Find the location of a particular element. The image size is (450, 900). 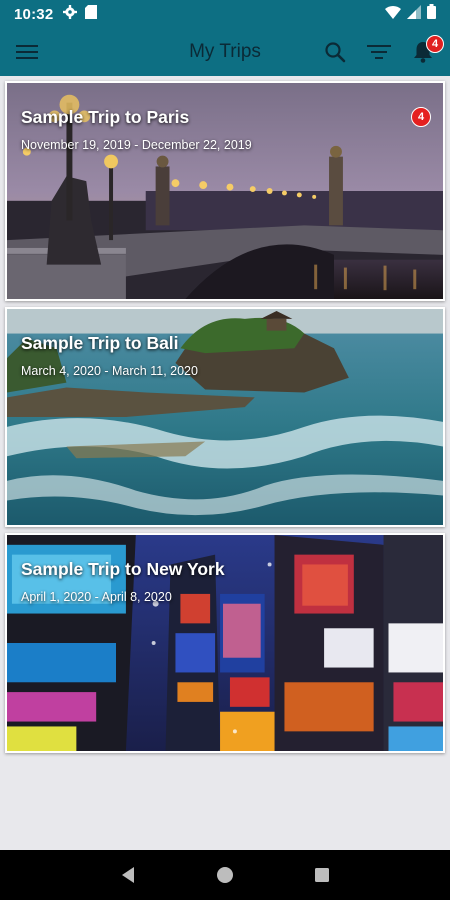

trip-dates: April 1, 2020 - April 8, 2020 is located at coordinates (96, 597).